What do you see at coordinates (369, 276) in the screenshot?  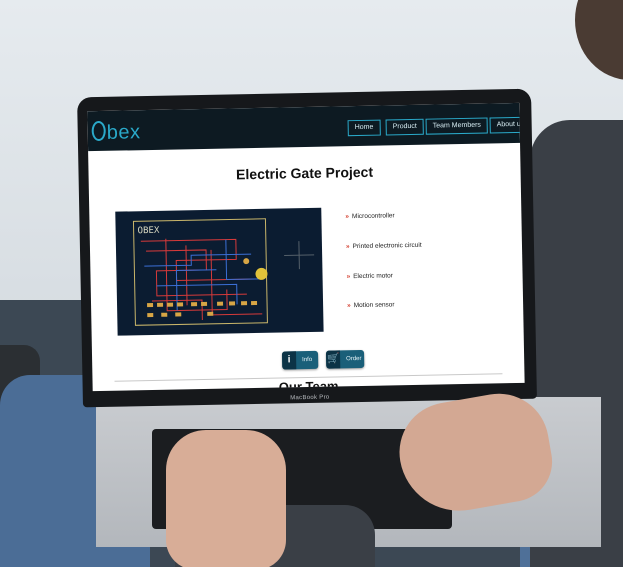 I see `feature-item: » Electric motor` at bounding box center [369, 276].